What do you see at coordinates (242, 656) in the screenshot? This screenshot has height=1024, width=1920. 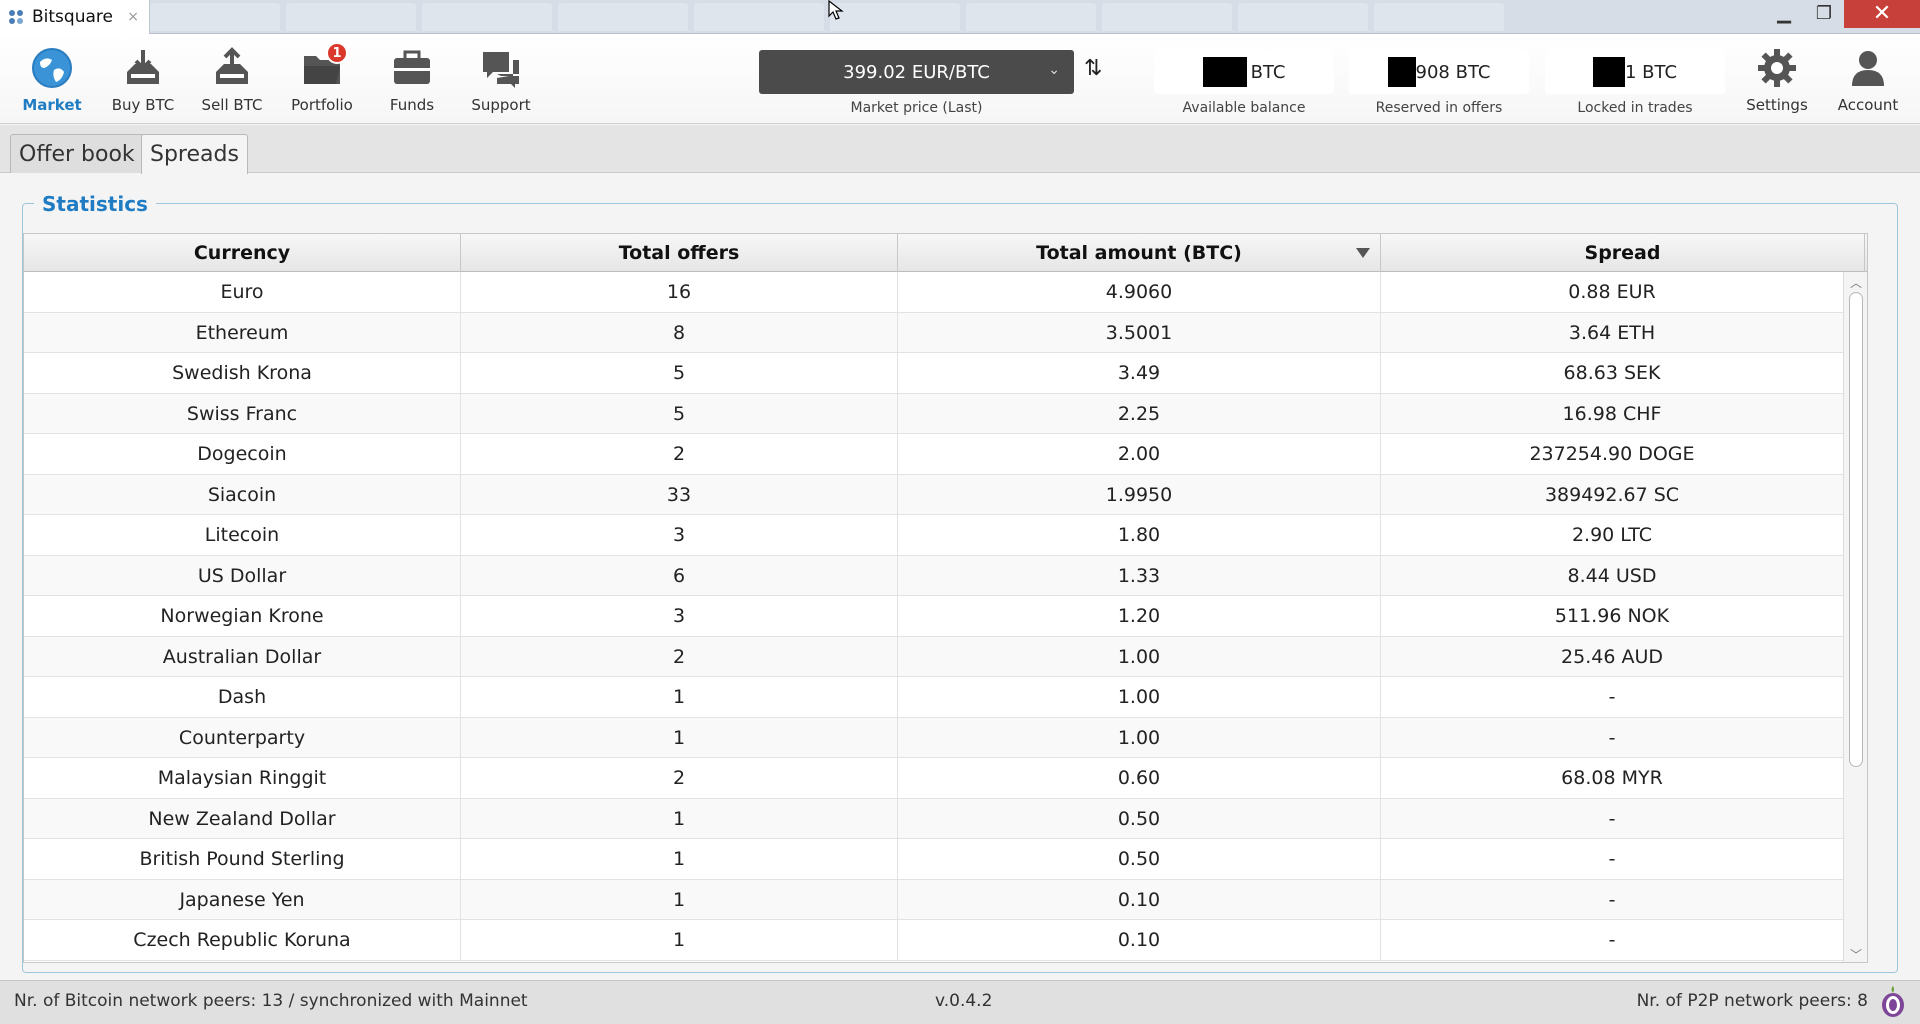 I see `cell-currency: Australian Dollar` at bounding box center [242, 656].